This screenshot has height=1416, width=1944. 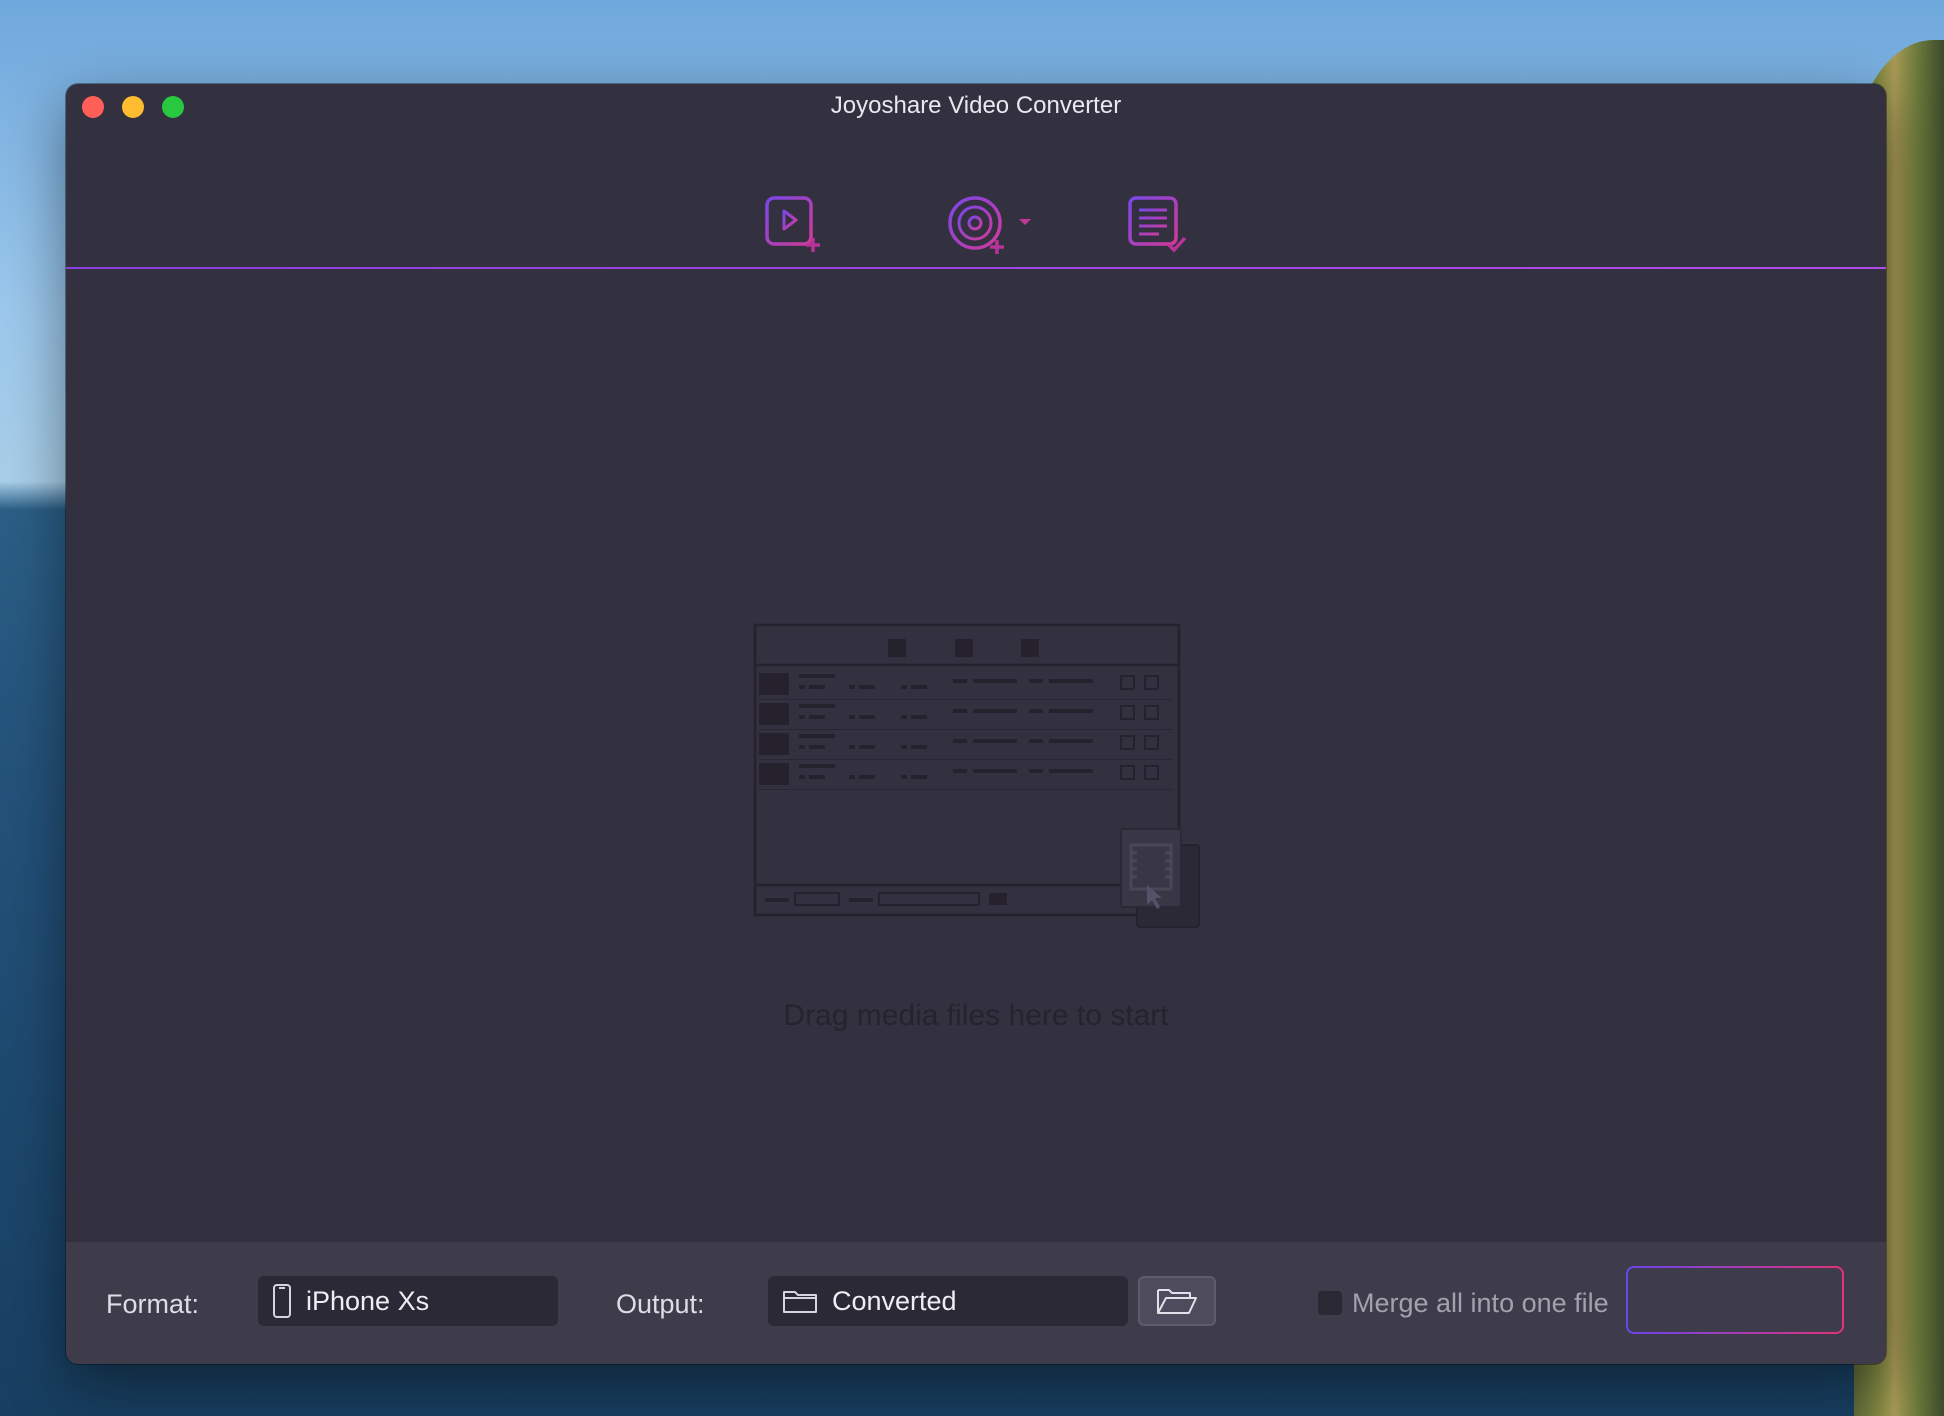 I want to click on output-folder-field: Converted, so click(x=948, y=1301).